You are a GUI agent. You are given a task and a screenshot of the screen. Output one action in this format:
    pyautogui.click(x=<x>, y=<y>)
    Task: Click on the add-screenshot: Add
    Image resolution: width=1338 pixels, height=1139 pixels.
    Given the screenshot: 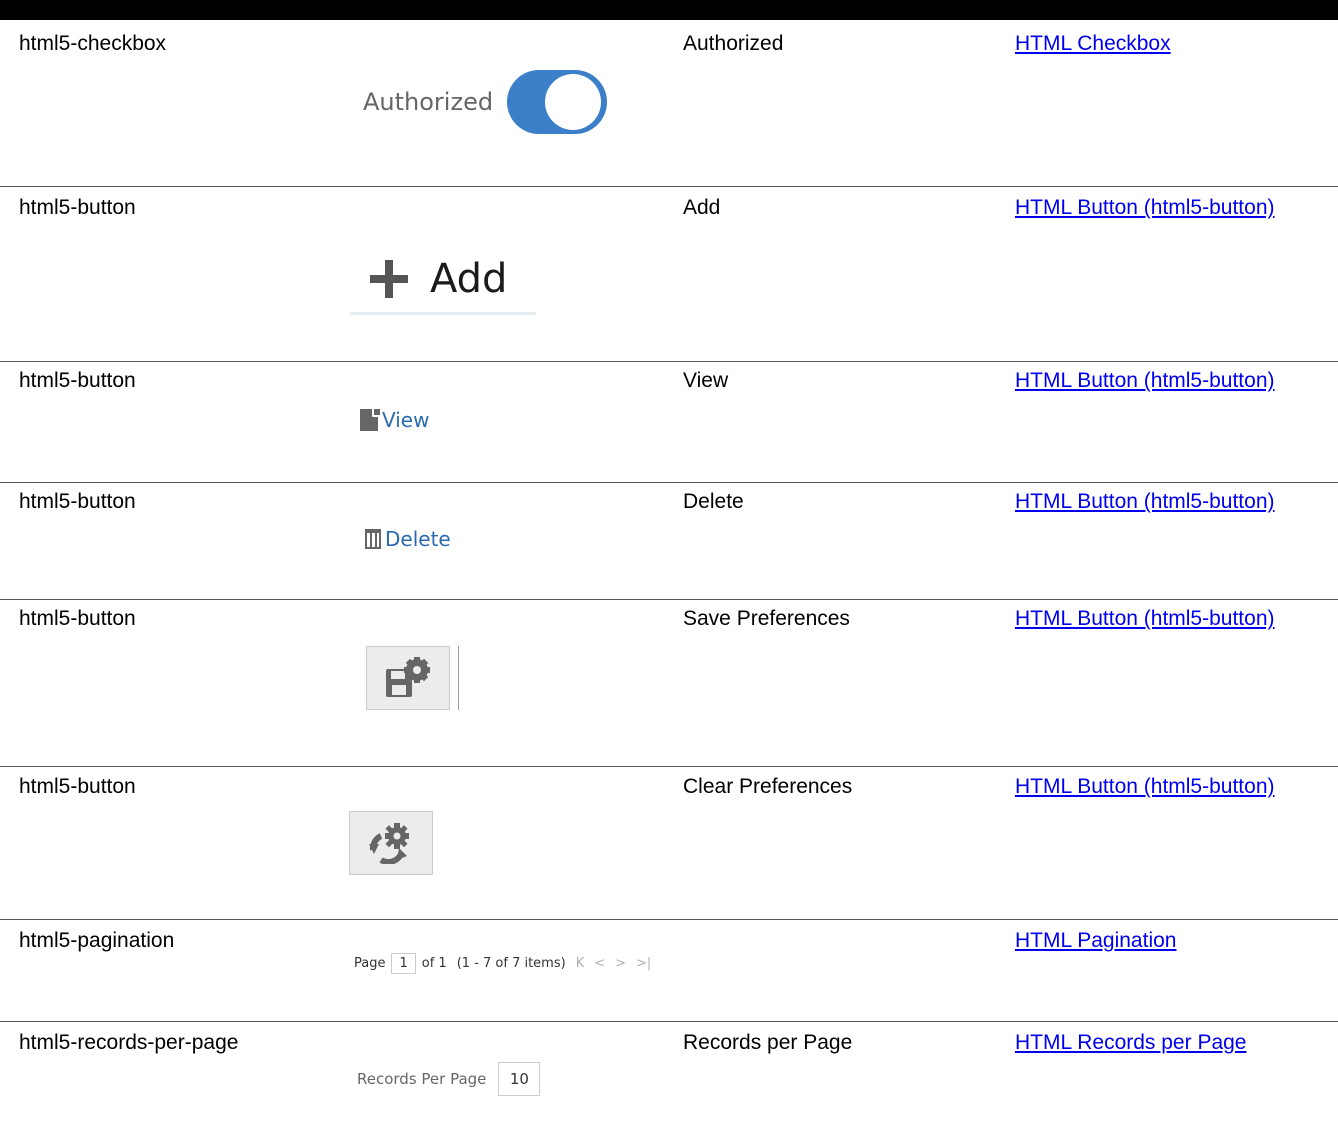 What is the action you would take?
    pyautogui.click(x=443, y=280)
    